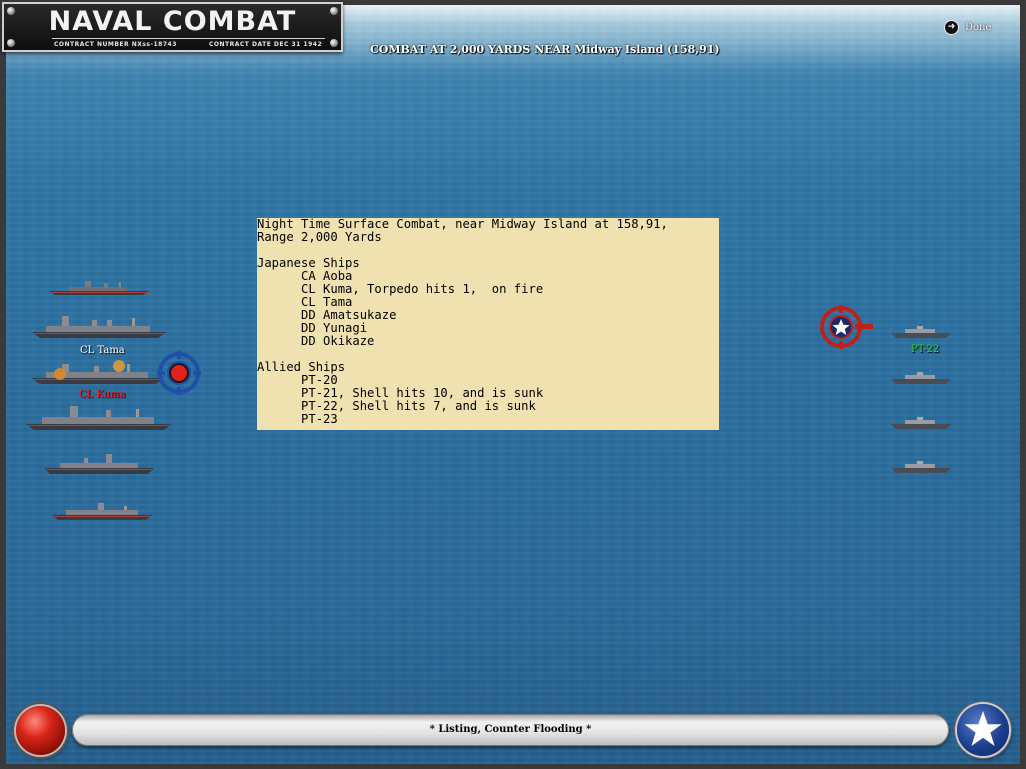  Describe the element at coordinates (100, 418) in the screenshot. I see `ship-dd-amatsukaze` at that location.